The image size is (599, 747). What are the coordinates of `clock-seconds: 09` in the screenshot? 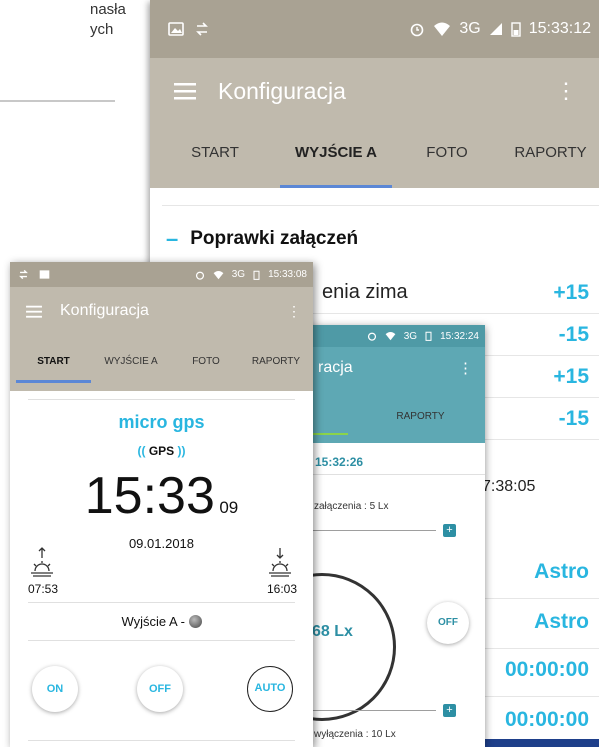 It's located at (229, 507).